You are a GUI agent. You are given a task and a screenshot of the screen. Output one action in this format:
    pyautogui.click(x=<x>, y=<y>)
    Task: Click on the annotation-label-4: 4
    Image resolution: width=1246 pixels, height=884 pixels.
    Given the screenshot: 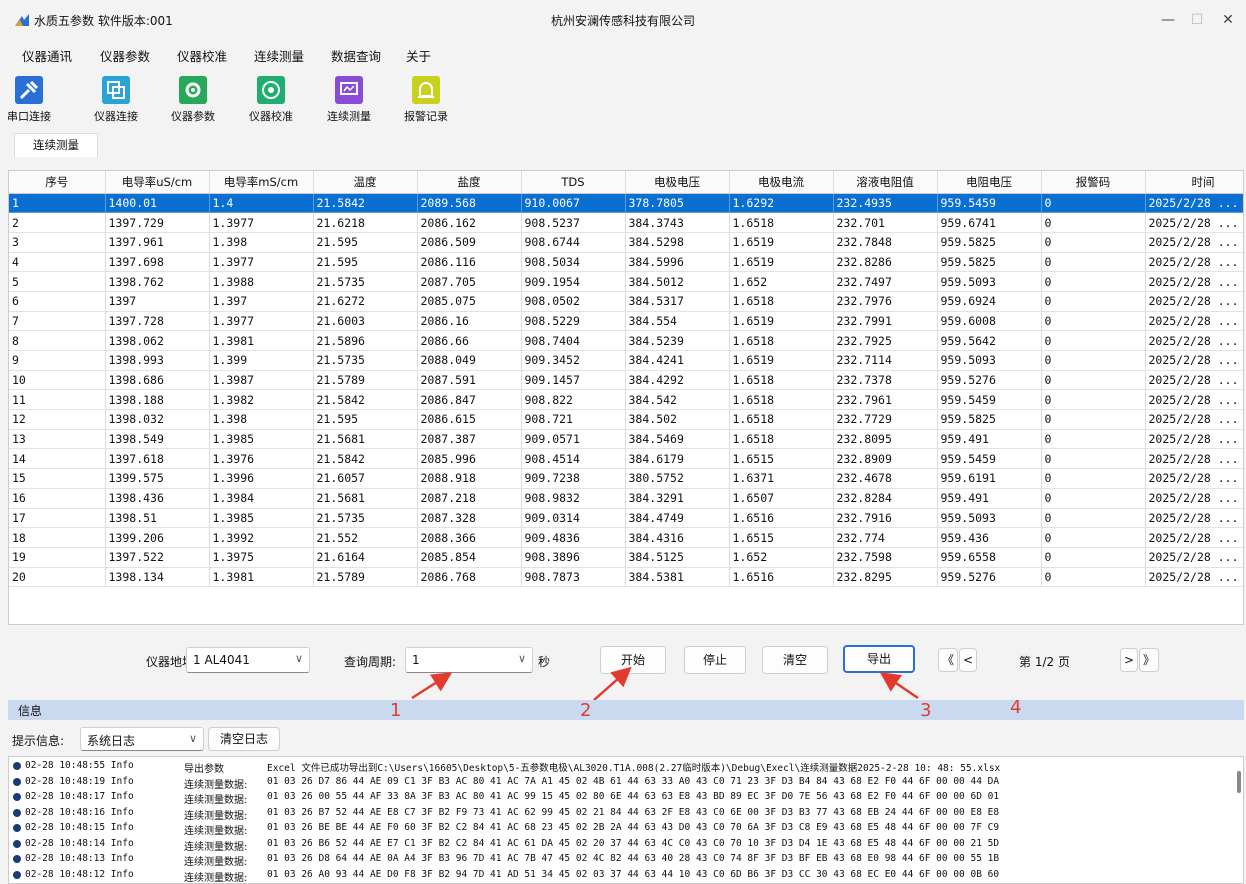 What is the action you would take?
    pyautogui.click(x=1016, y=707)
    